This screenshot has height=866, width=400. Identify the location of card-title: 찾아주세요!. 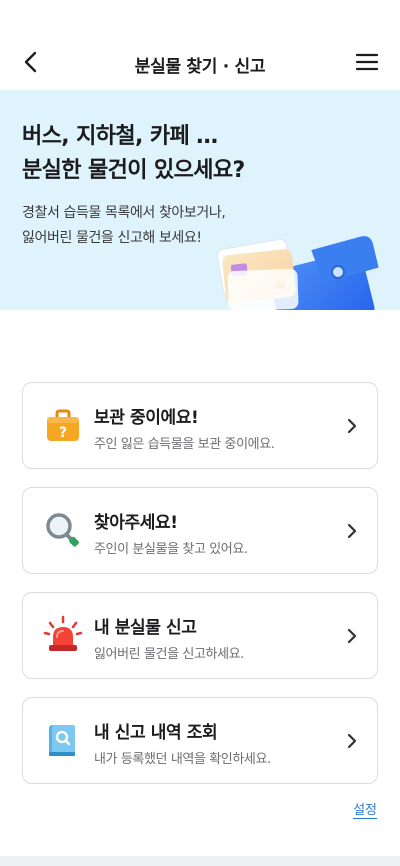
(136, 523).